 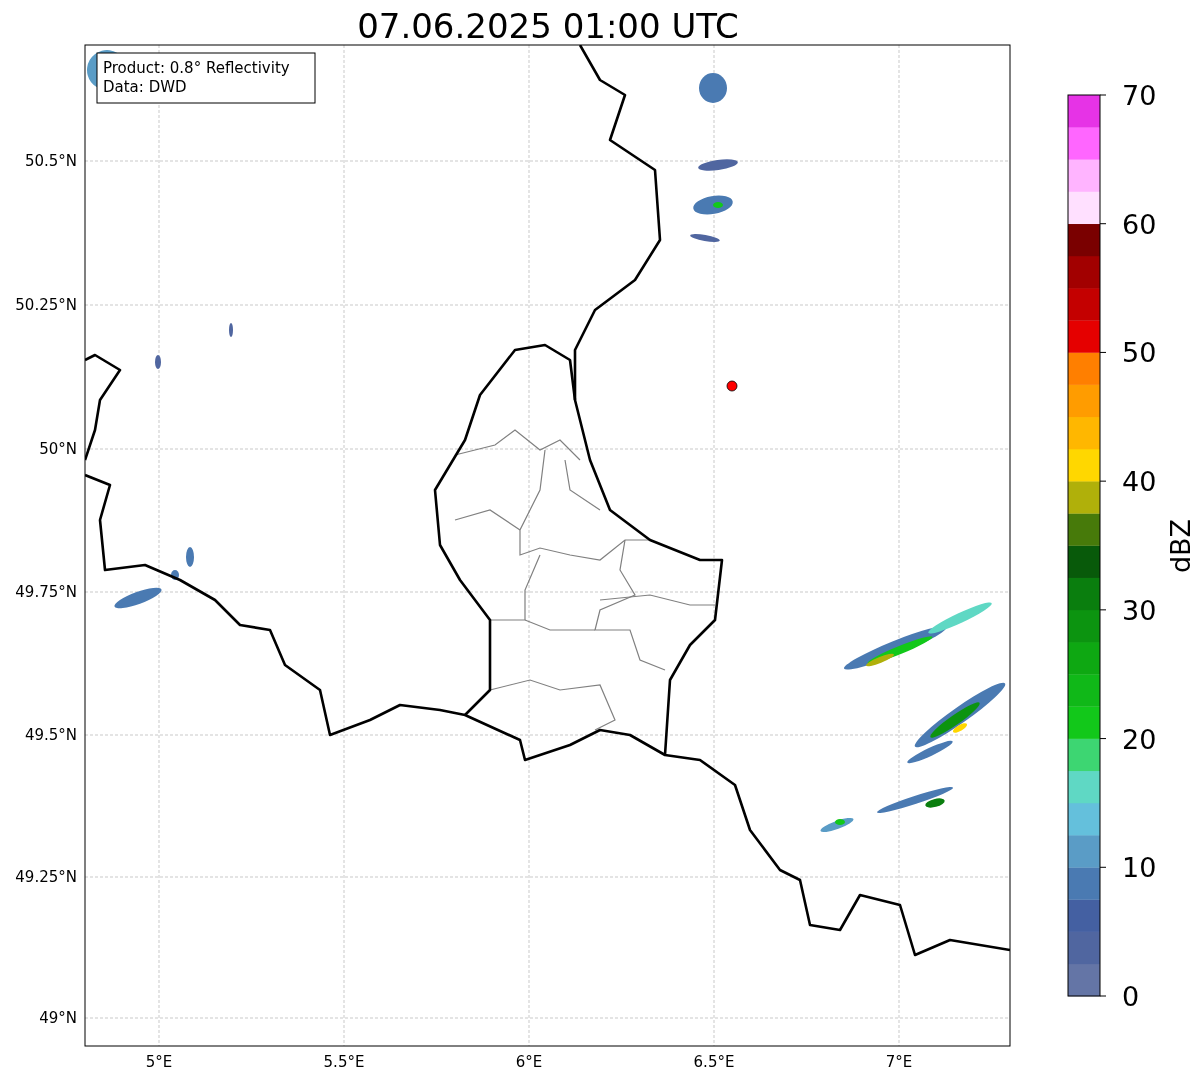 What do you see at coordinates (1180, 546) in the screenshot?
I see `colorbar-label: dBZ` at bounding box center [1180, 546].